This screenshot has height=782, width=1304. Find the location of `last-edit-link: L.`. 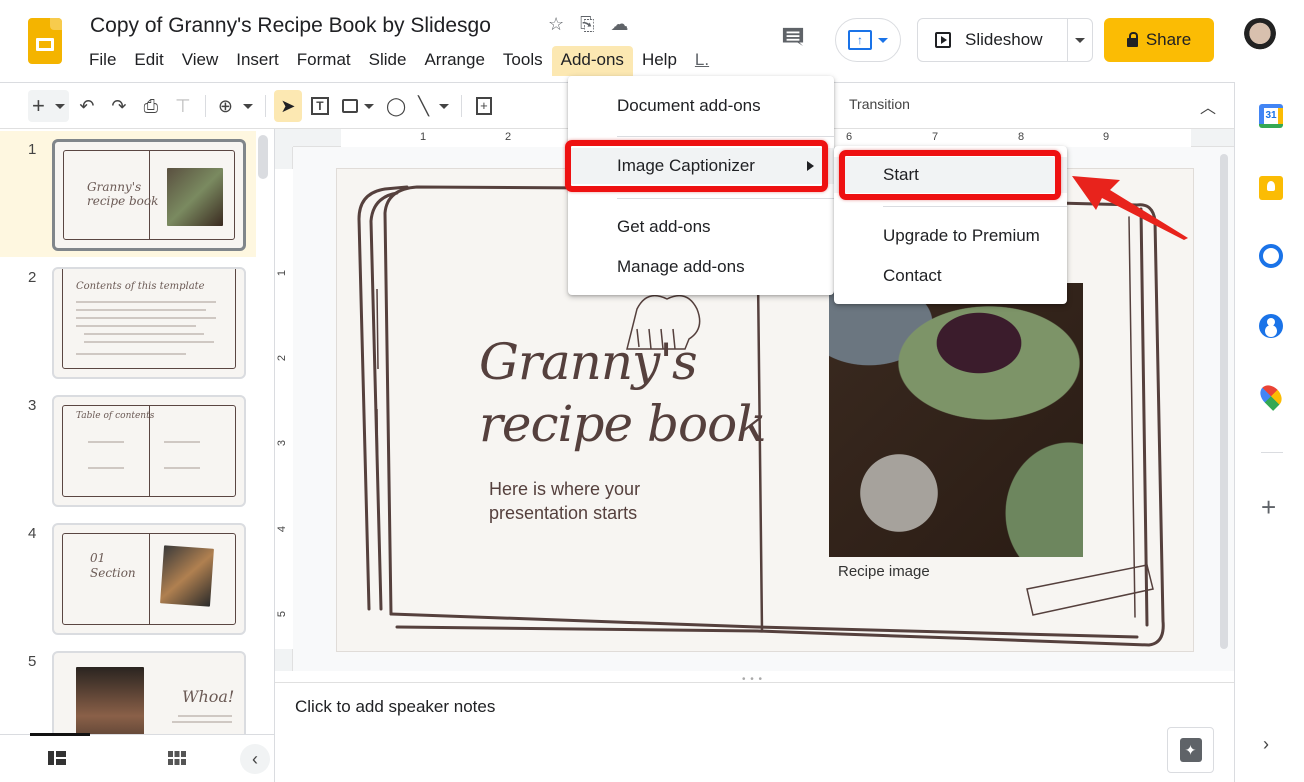

last-edit-link: L. is located at coordinates (702, 61).